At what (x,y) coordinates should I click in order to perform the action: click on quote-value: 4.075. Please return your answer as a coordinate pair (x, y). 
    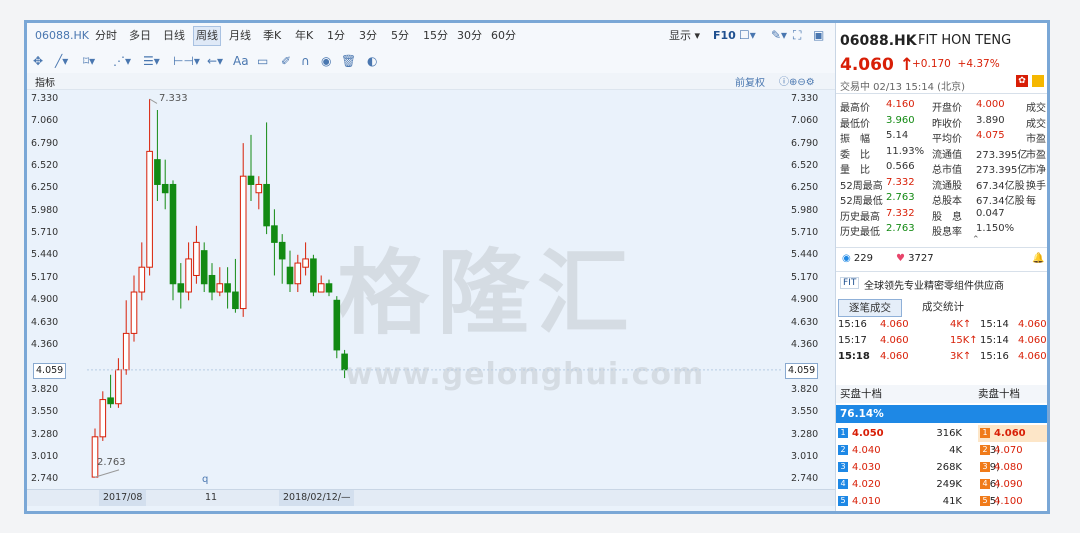
    Looking at the image, I should click on (990, 135).